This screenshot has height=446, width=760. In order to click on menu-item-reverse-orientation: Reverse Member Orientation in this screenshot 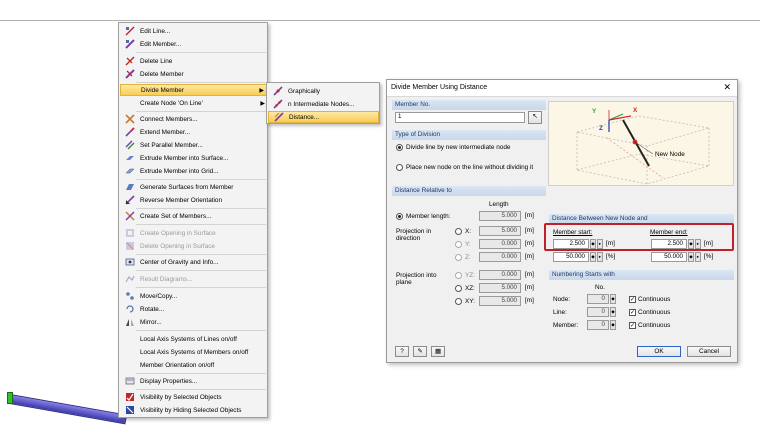, I will do `click(193, 200)`.